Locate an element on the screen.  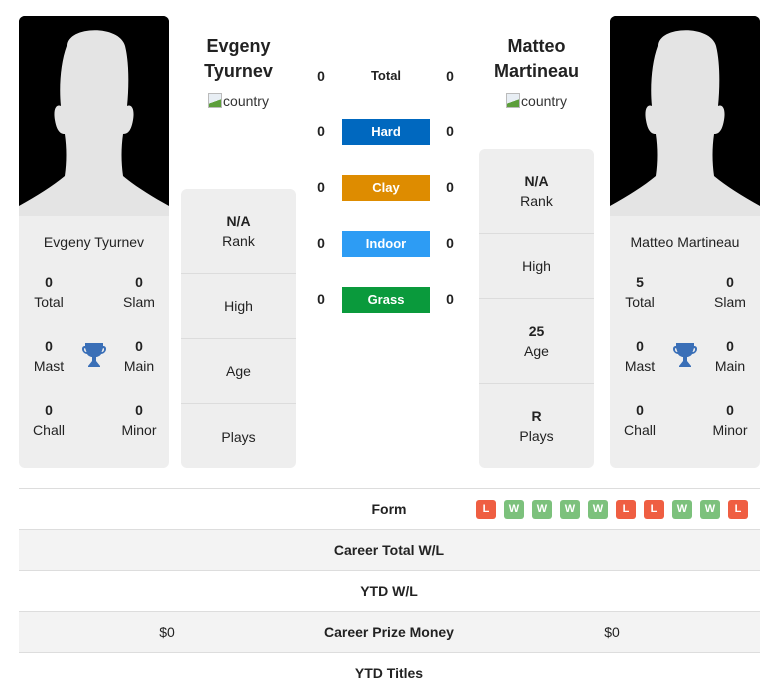
titles-chall-right: 0 Chall is located at coordinates (640, 420).